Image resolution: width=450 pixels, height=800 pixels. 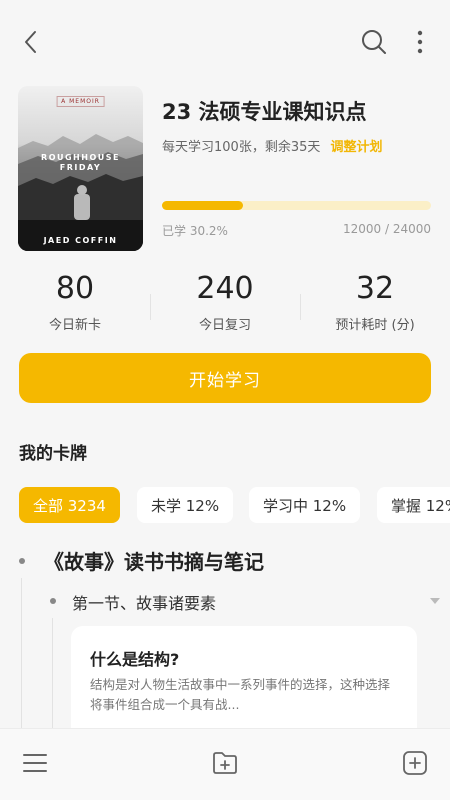 What do you see at coordinates (225, 378) in the screenshot?
I see `start-learning-button: 开始学习` at bounding box center [225, 378].